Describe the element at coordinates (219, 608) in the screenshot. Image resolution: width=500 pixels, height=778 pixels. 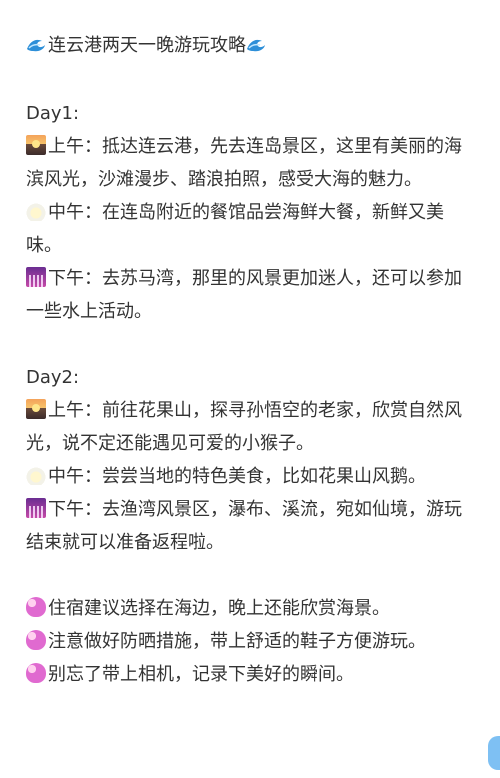
I see `tip-text: 住宿建议选择在海边，晚上还能欣赏海景。` at that location.